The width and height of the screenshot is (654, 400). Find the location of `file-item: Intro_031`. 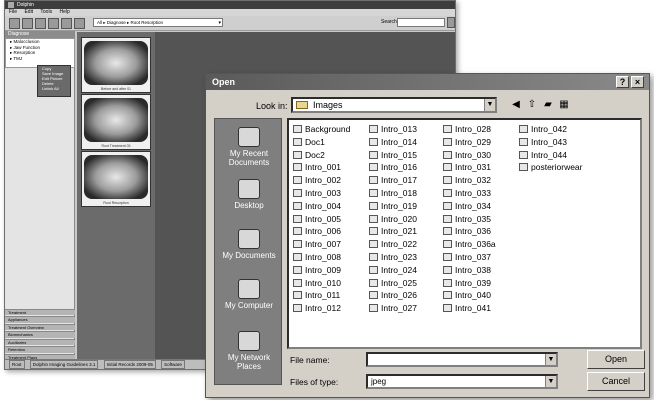

file-item: Intro_031 is located at coordinates (467, 167).